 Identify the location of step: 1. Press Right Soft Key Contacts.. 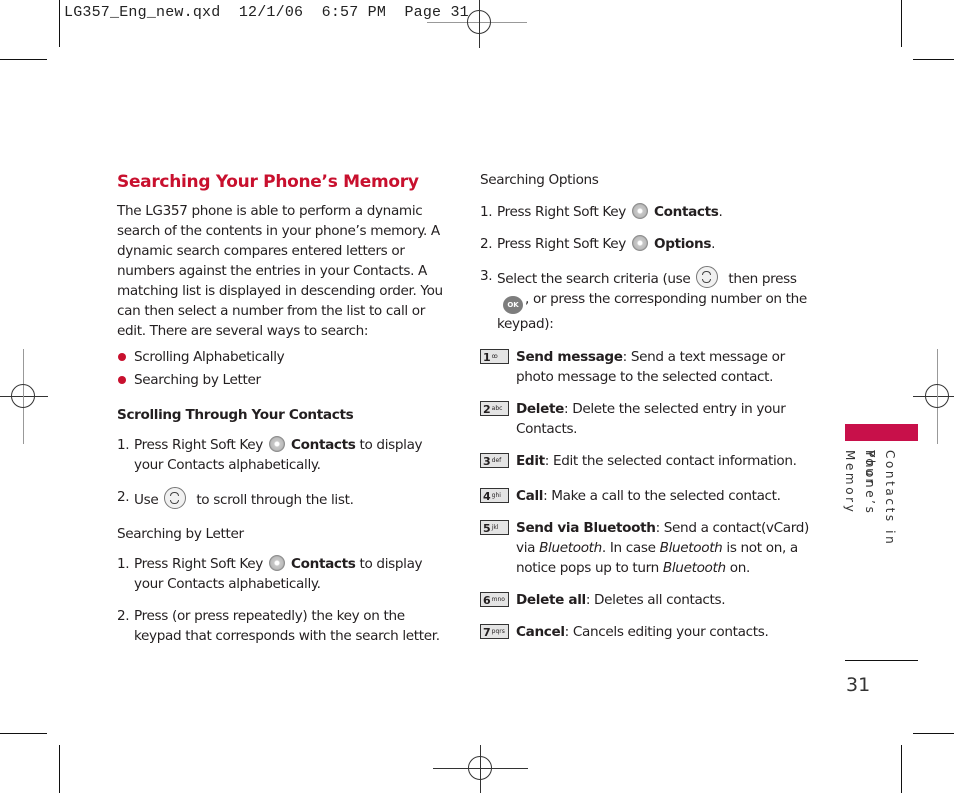
(601, 211).